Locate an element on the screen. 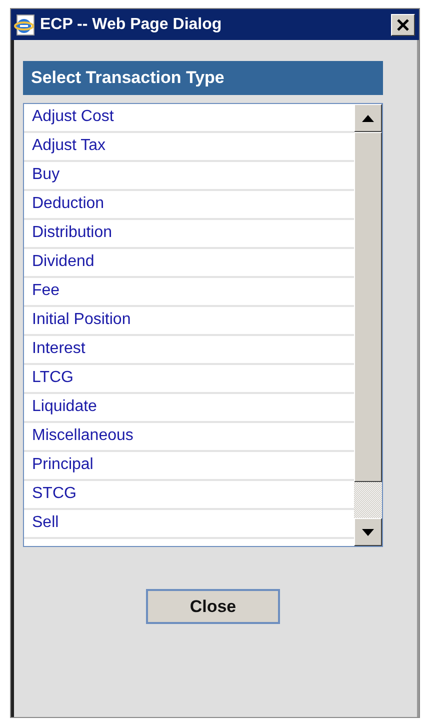 This screenshot has width=425, height=724. list-item: Interest is located at coordinates (189, 350).